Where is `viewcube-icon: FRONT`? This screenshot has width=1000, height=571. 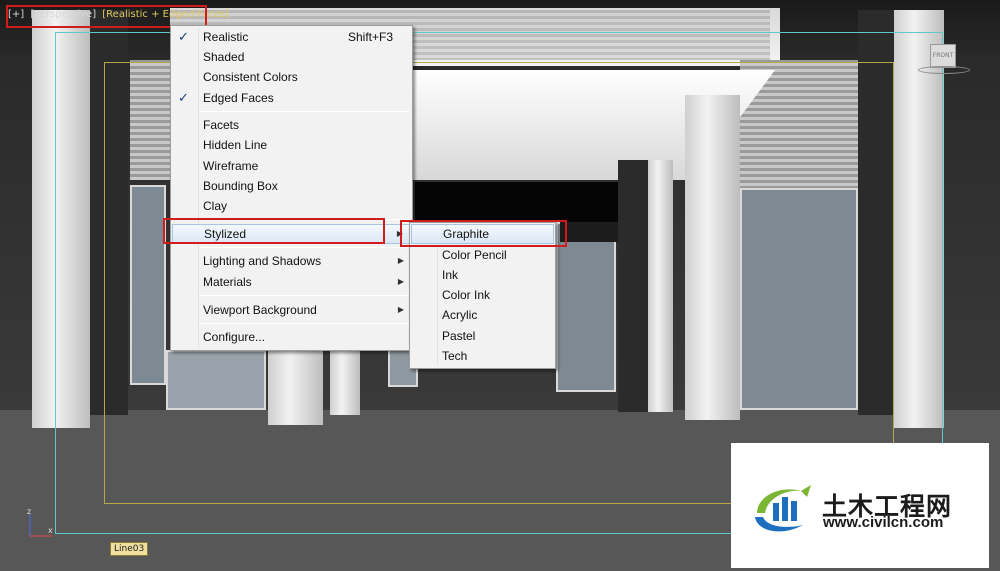 viewcube-icon: FRONT is located at coordinates (943, 56).